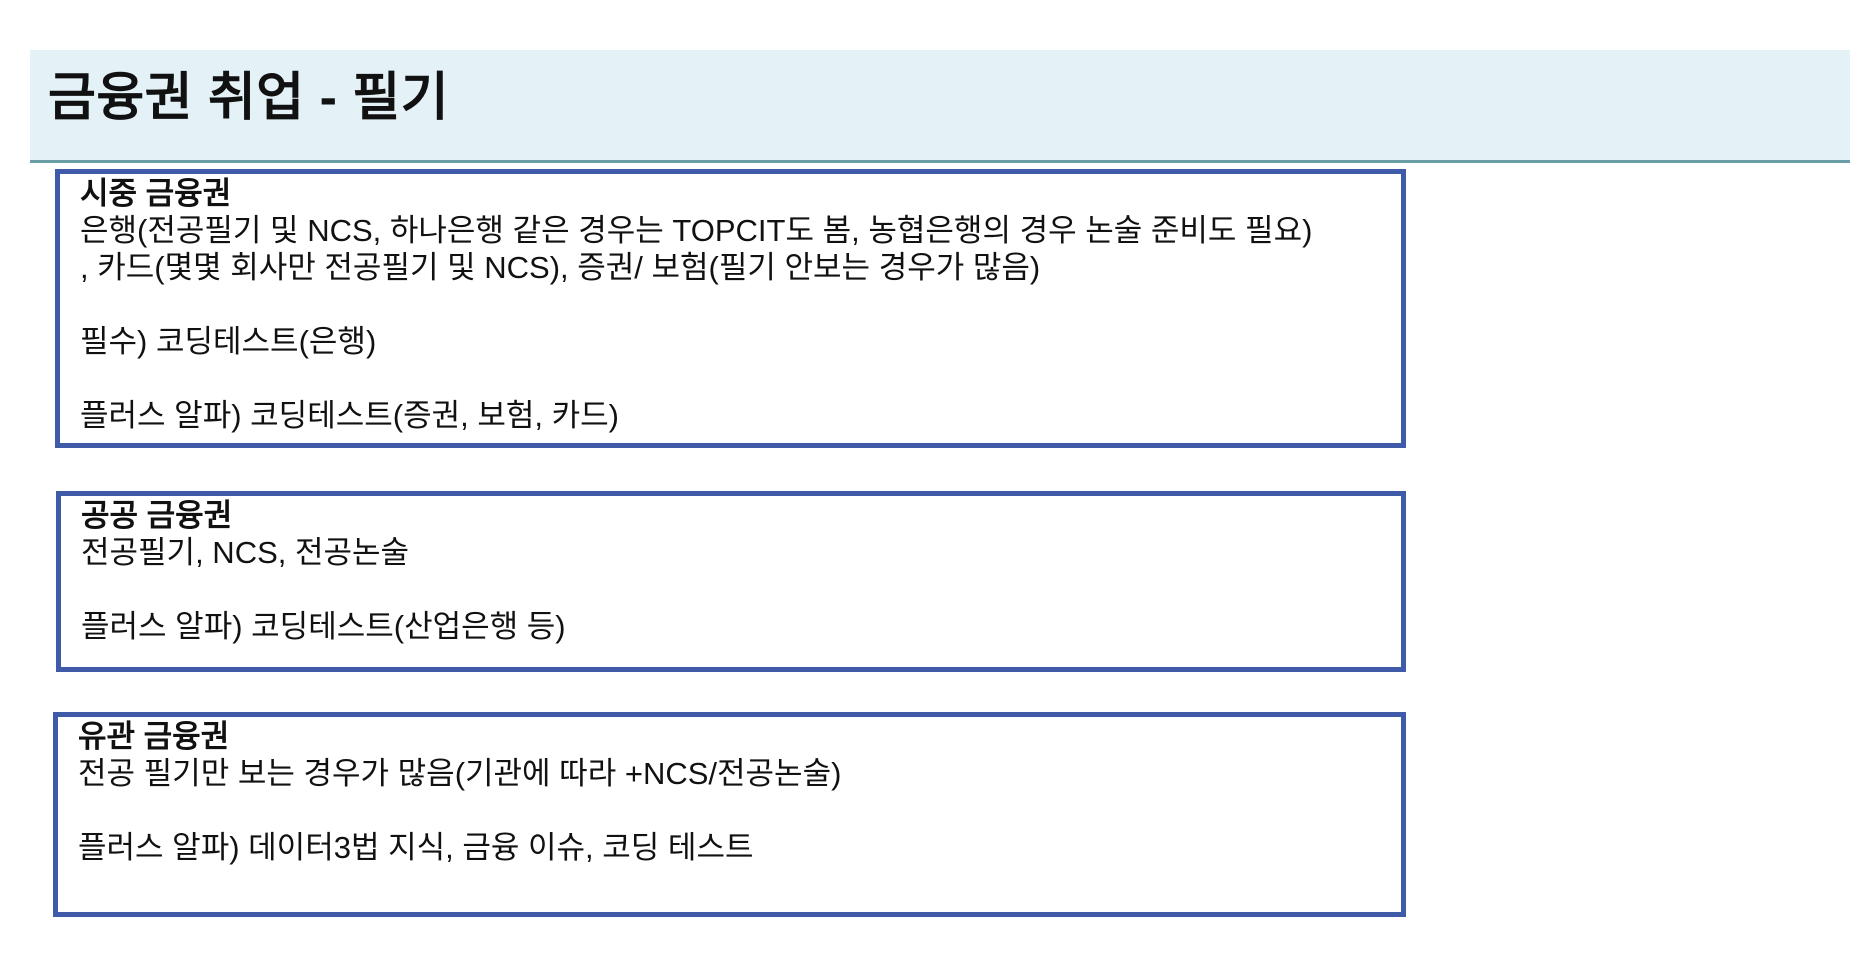 The image size is (1850, 972). I want to click on section-title: 시중 금융권, so click(156, 193).